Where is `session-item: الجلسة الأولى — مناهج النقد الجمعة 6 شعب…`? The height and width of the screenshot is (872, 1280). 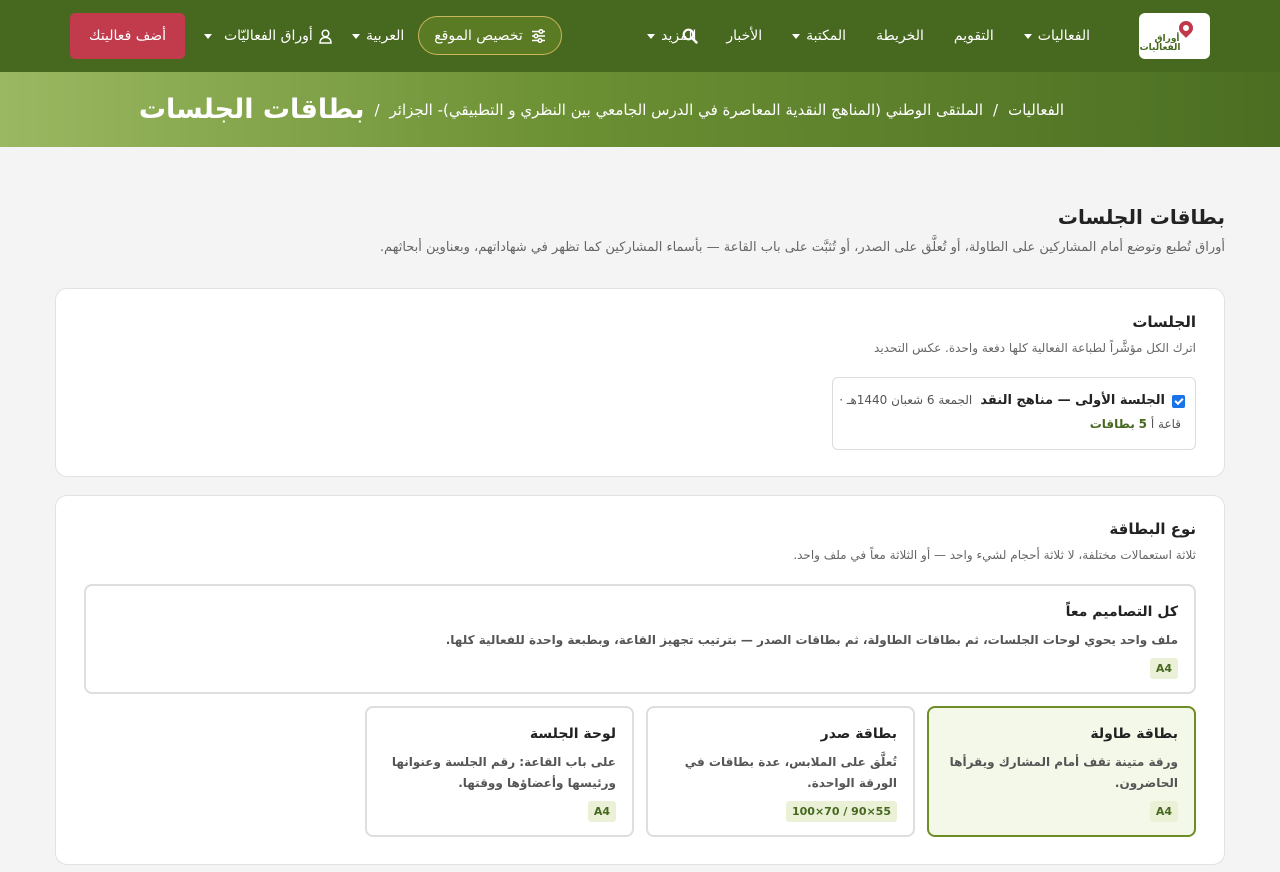 session-item: الجلسة الأولى — مناهج النقد الجمعة 6 شعب… is located at coordinates (1014, 413).